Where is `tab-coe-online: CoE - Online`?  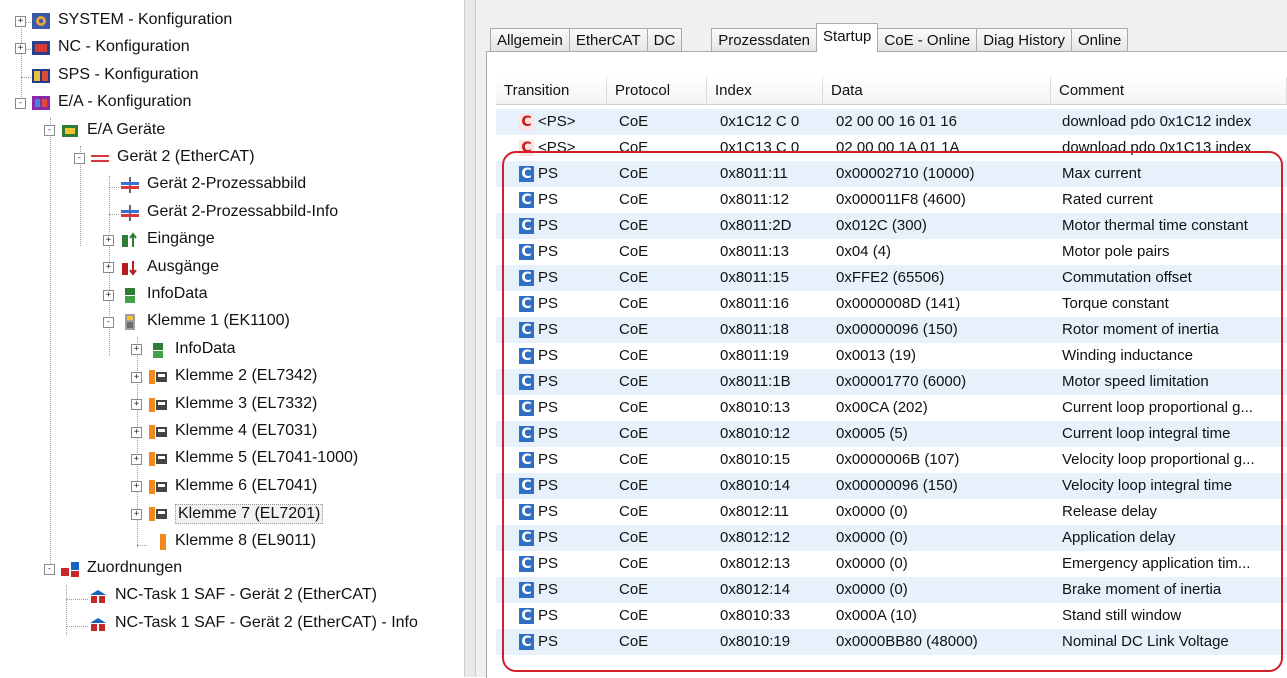 tab-coe-online: CoE - Online is located at coordinates (927, 40).